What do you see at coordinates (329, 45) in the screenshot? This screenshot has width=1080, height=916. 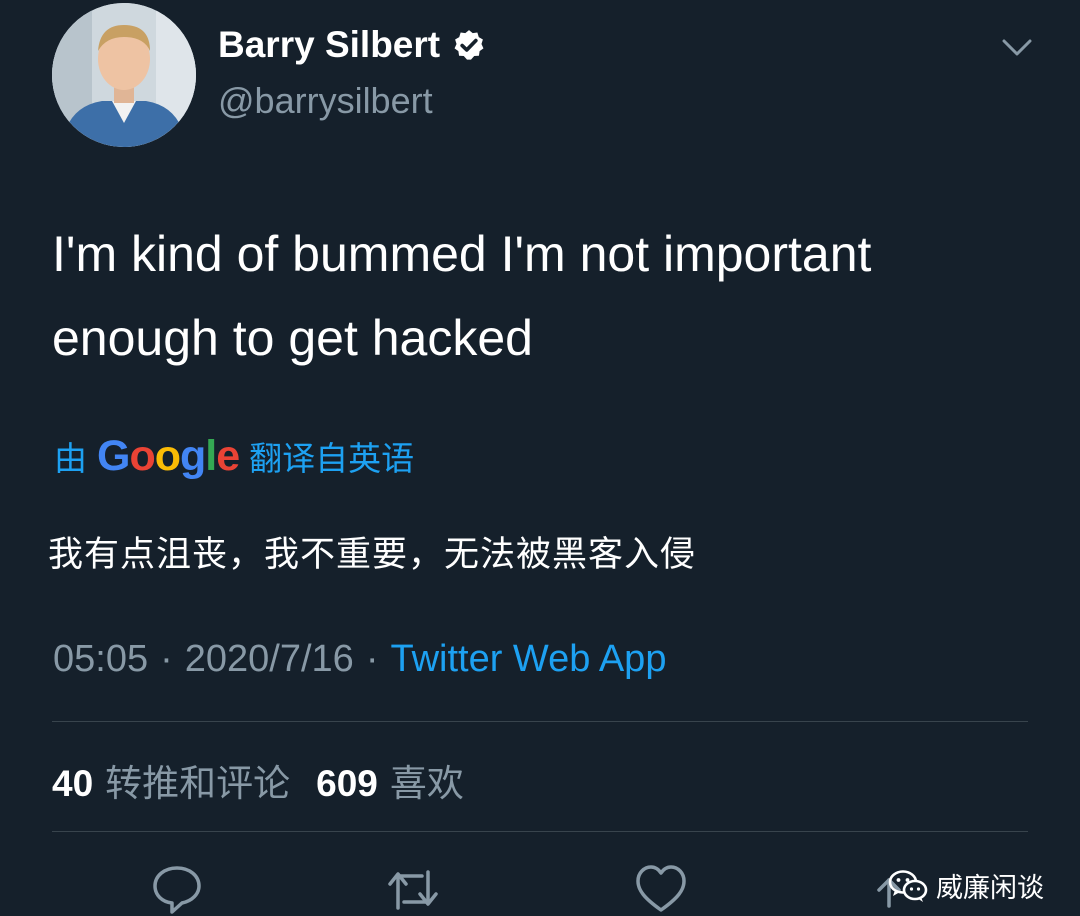 I see `display-name: Barry Silbert` at bounding box center [329, 45].